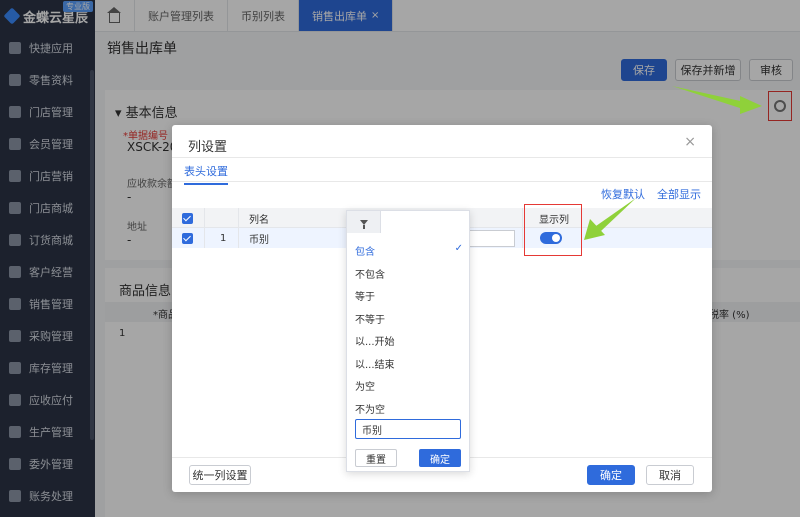 This screenshot has width=800, height=517. What do you see at coordinates (610, 219) in the screenshot?
I see `arrow-to-toggle` at bounding box center [610, 219].